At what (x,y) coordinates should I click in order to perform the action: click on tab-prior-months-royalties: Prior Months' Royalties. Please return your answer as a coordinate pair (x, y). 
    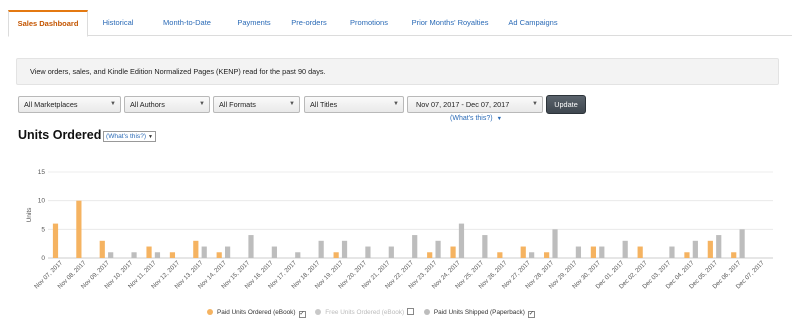
    Looking at the image, I should click on (450, 23).